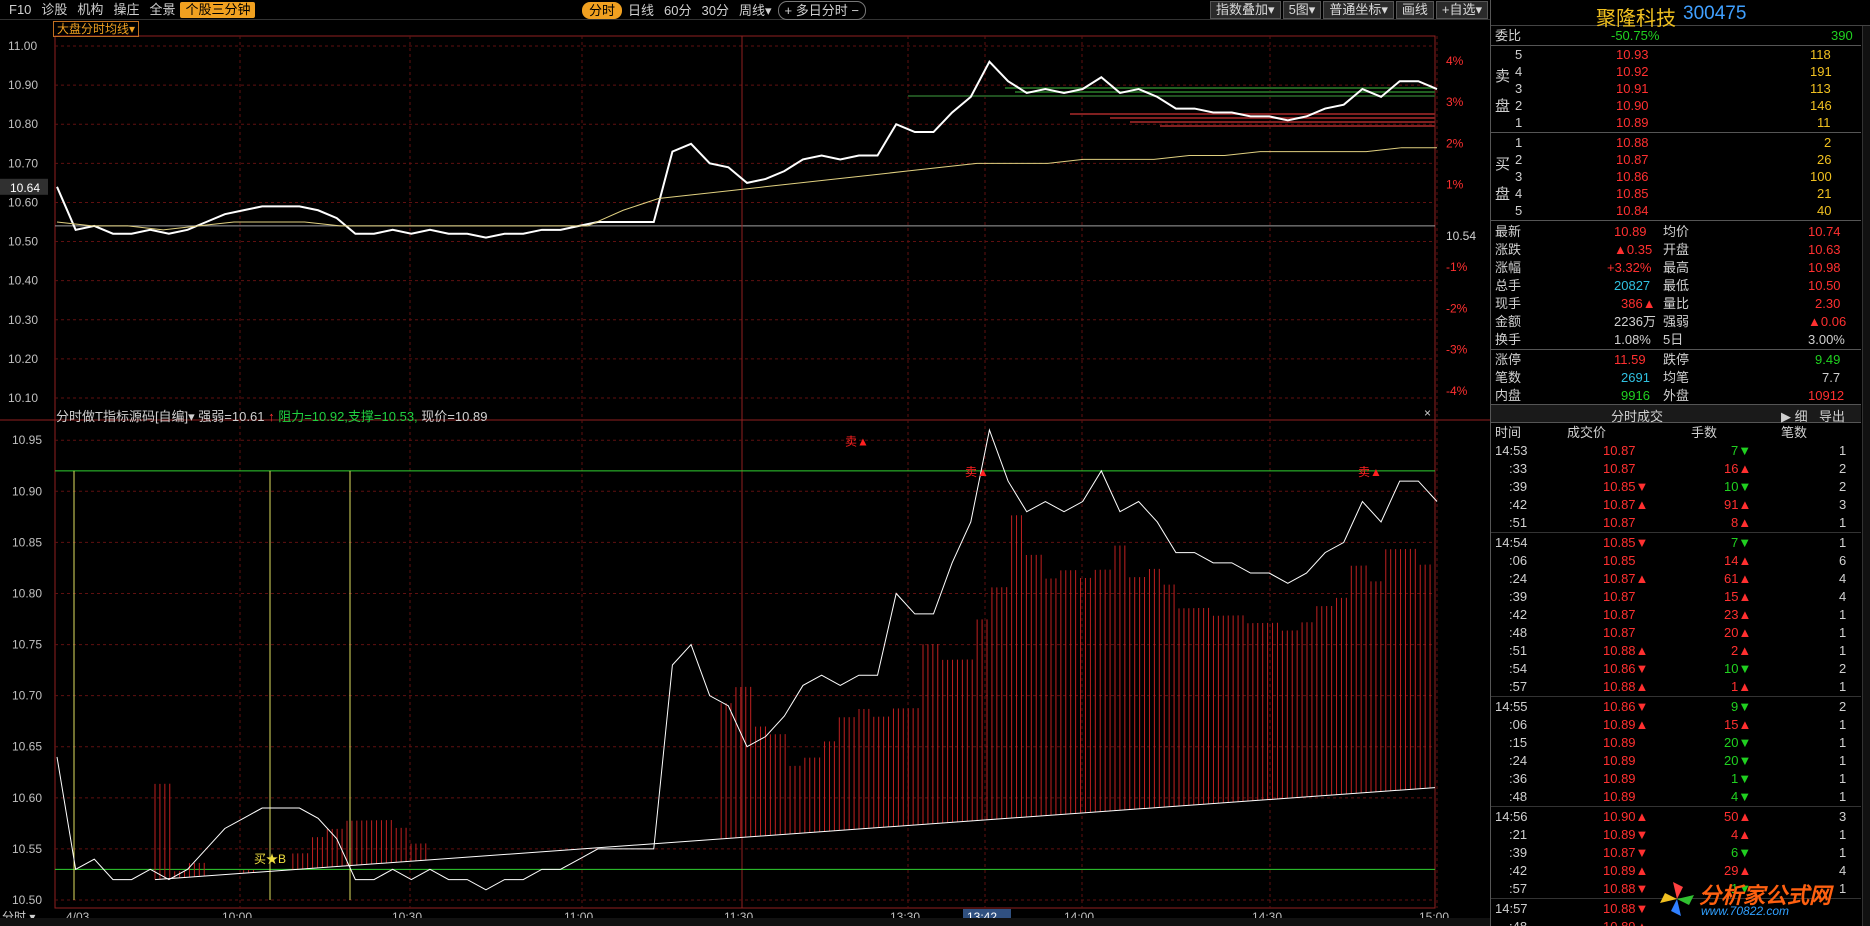 Image resolution: width=1870 pixels, height=926 pixels. I want to click on sub-tick-label: 10.95, so click(27, 440).